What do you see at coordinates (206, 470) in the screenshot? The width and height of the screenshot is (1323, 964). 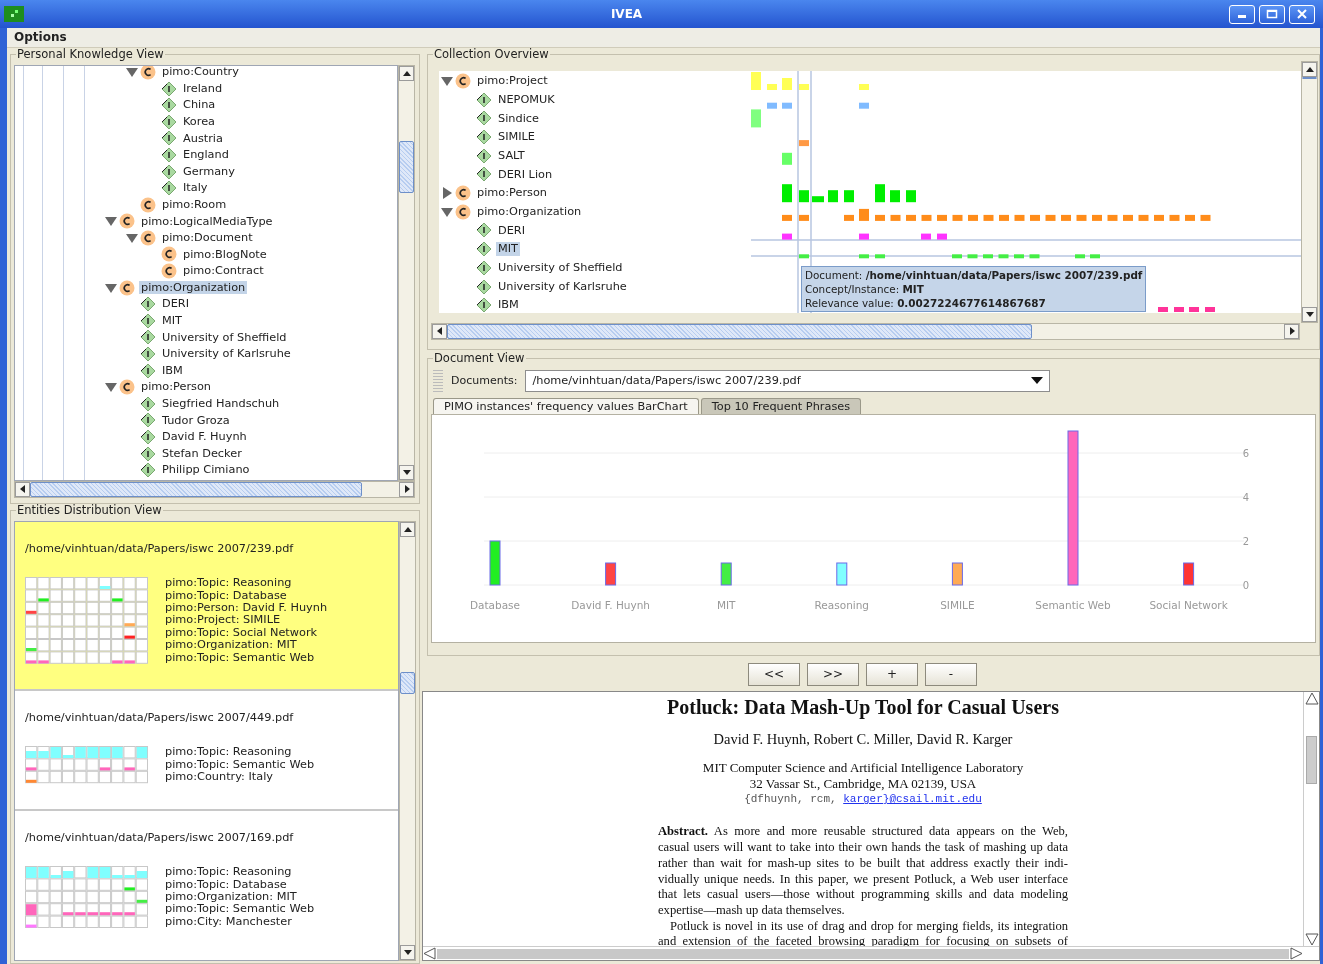 I see `tree-item: Philipp Cimiano` at bounding box center [206, 470].